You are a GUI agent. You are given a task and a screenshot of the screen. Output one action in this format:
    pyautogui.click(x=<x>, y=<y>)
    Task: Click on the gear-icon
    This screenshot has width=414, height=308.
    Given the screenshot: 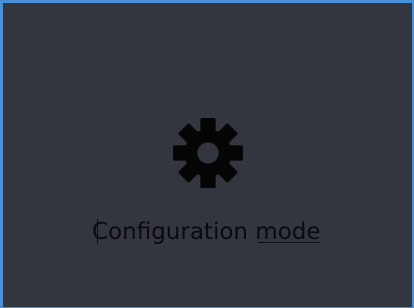 What is the action you would take?
    pyautogui.click(x=208, y=153)
    